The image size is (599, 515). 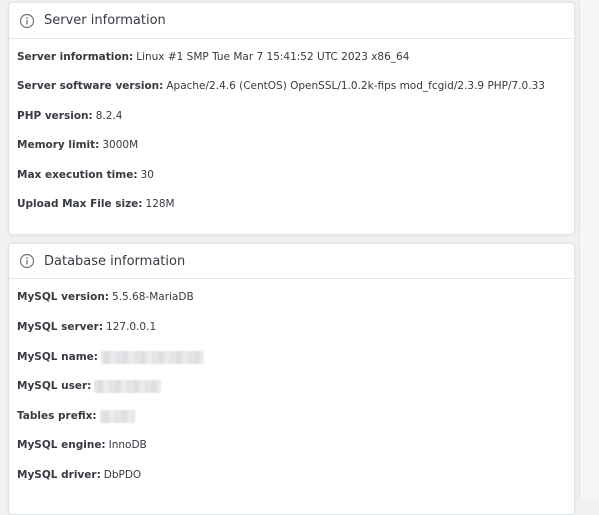 I want to click on tables-prefix-row: Tables prefix:, so click(x=76, y=416).